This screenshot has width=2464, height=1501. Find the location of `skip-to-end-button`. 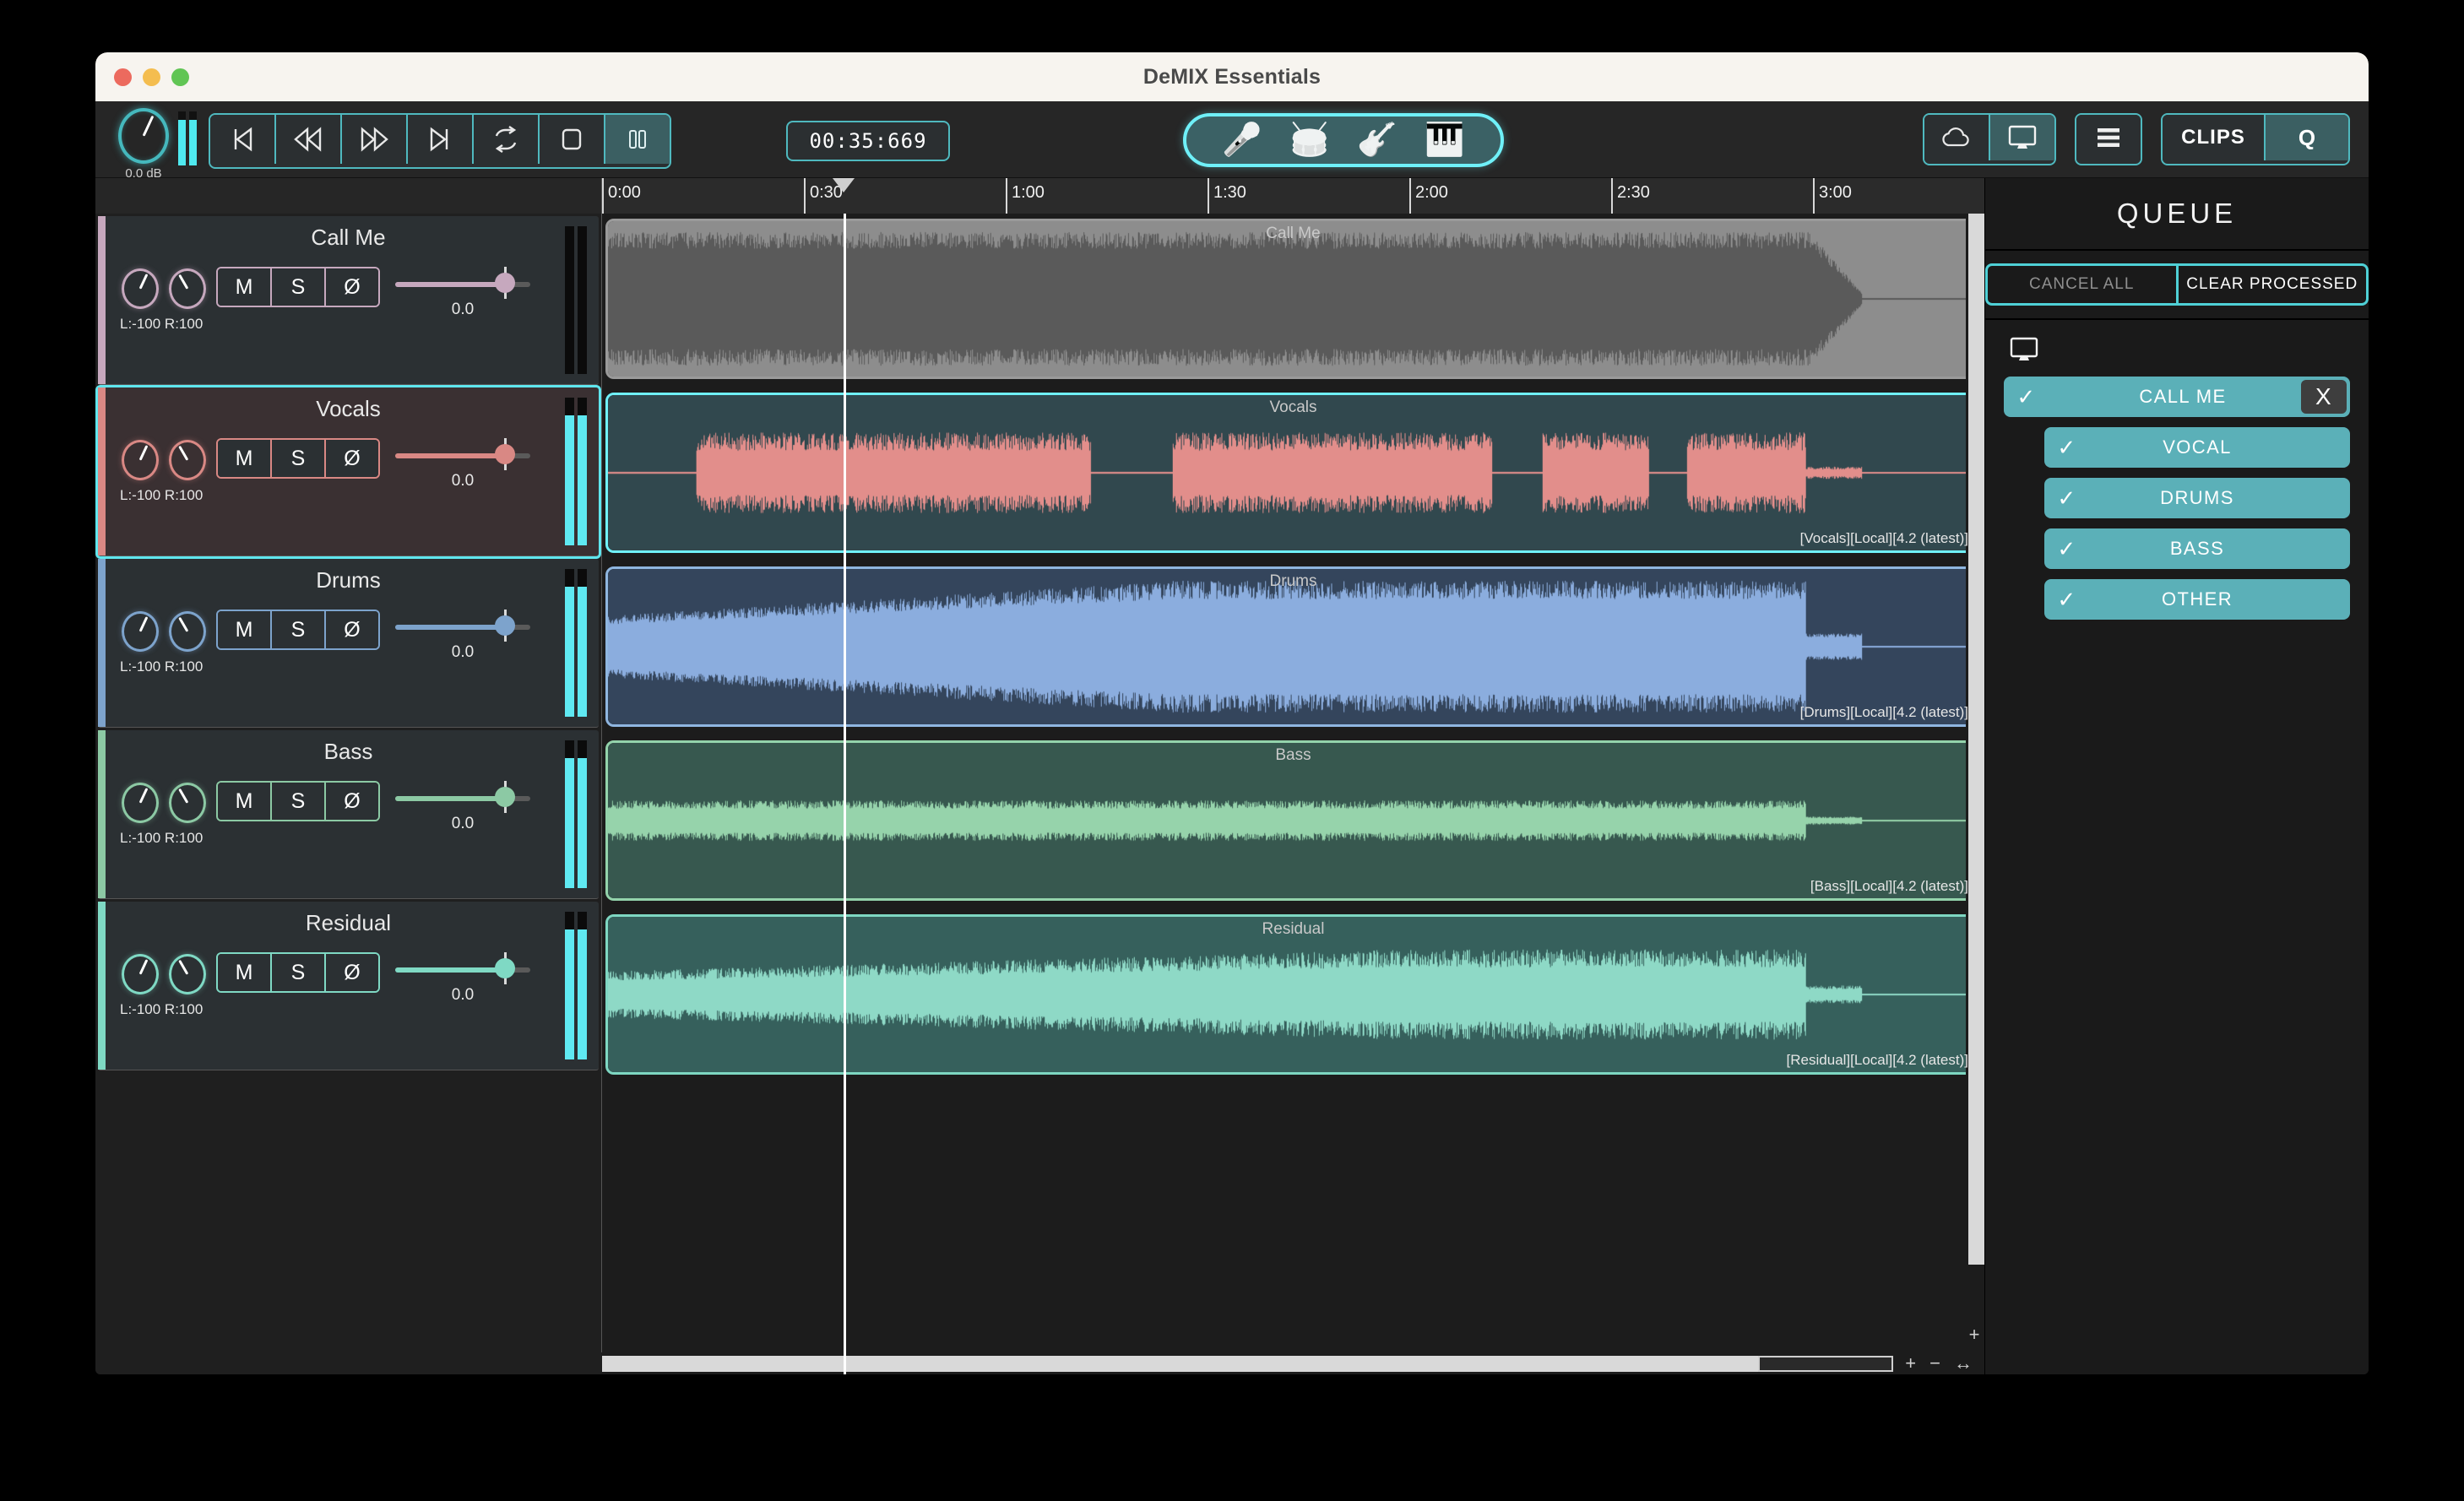

skip-to-end-button is located at coordinates (441, 139).